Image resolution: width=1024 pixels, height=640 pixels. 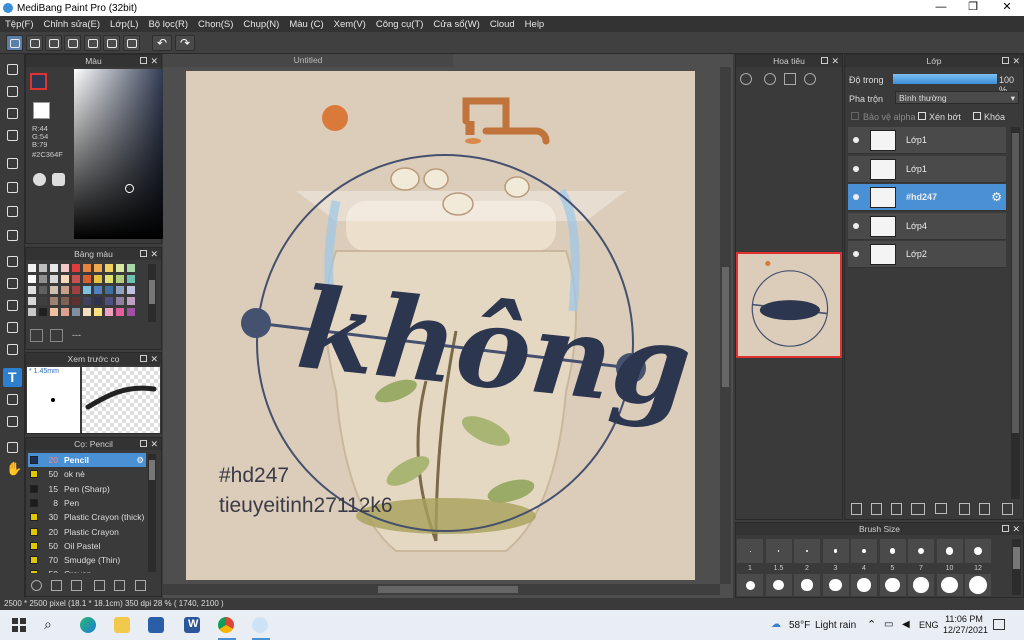 I want to click on menu-window: Cửa sổ(W), so click(x=456, y=24).